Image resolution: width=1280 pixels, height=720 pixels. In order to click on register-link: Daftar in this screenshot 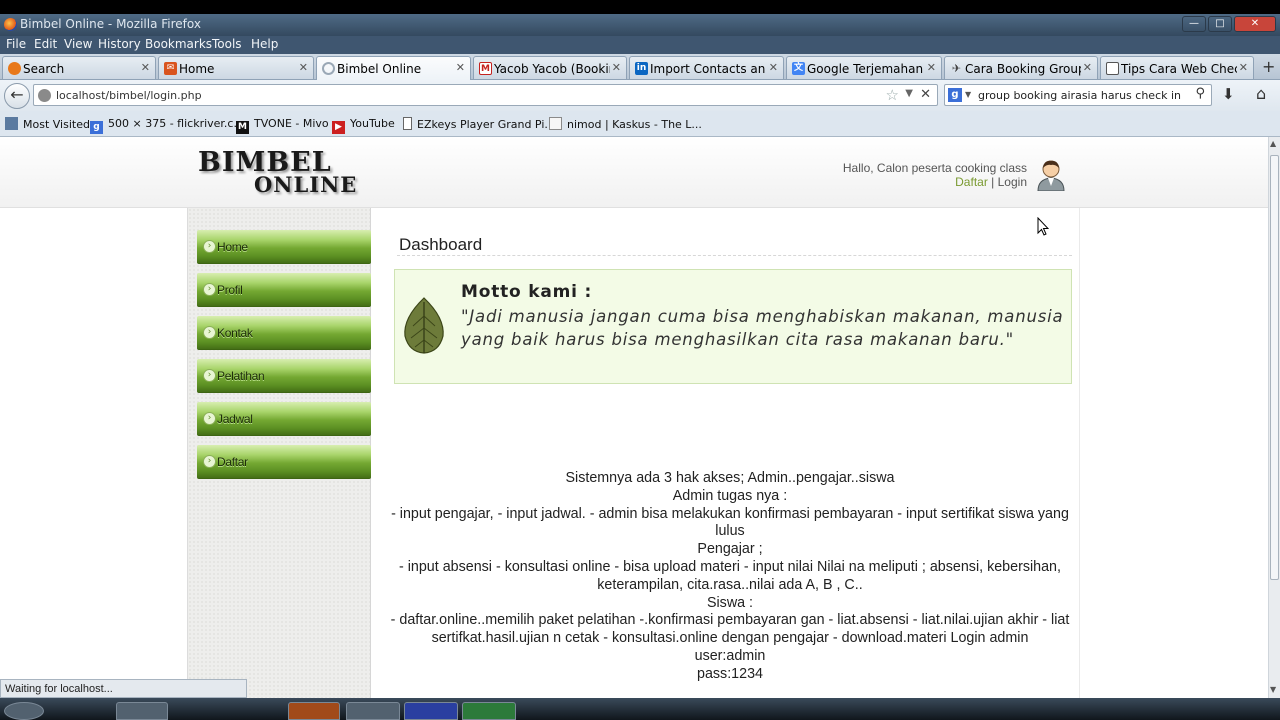, I will do `click(971, 182)`.